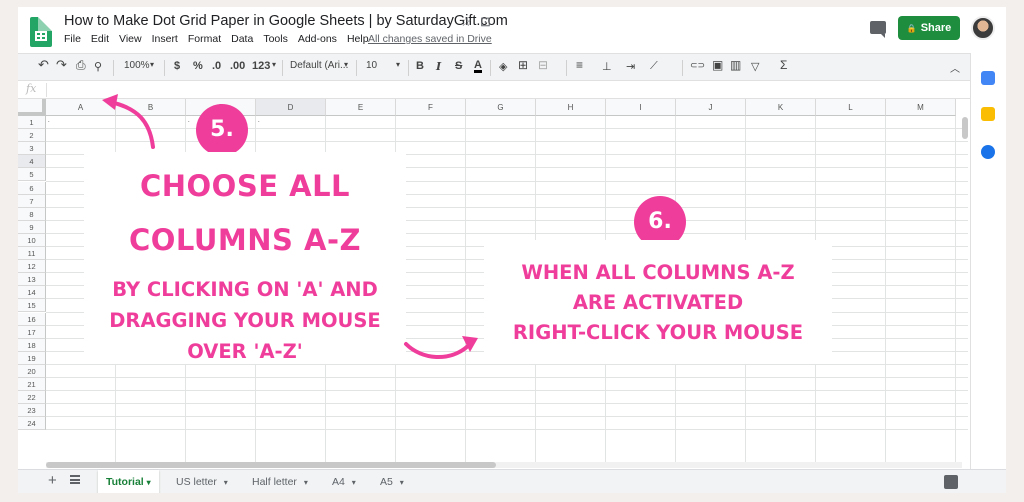 This screenshot has height=502, width=1024. I want to click on row-header-16: 16, so click(32, 319).